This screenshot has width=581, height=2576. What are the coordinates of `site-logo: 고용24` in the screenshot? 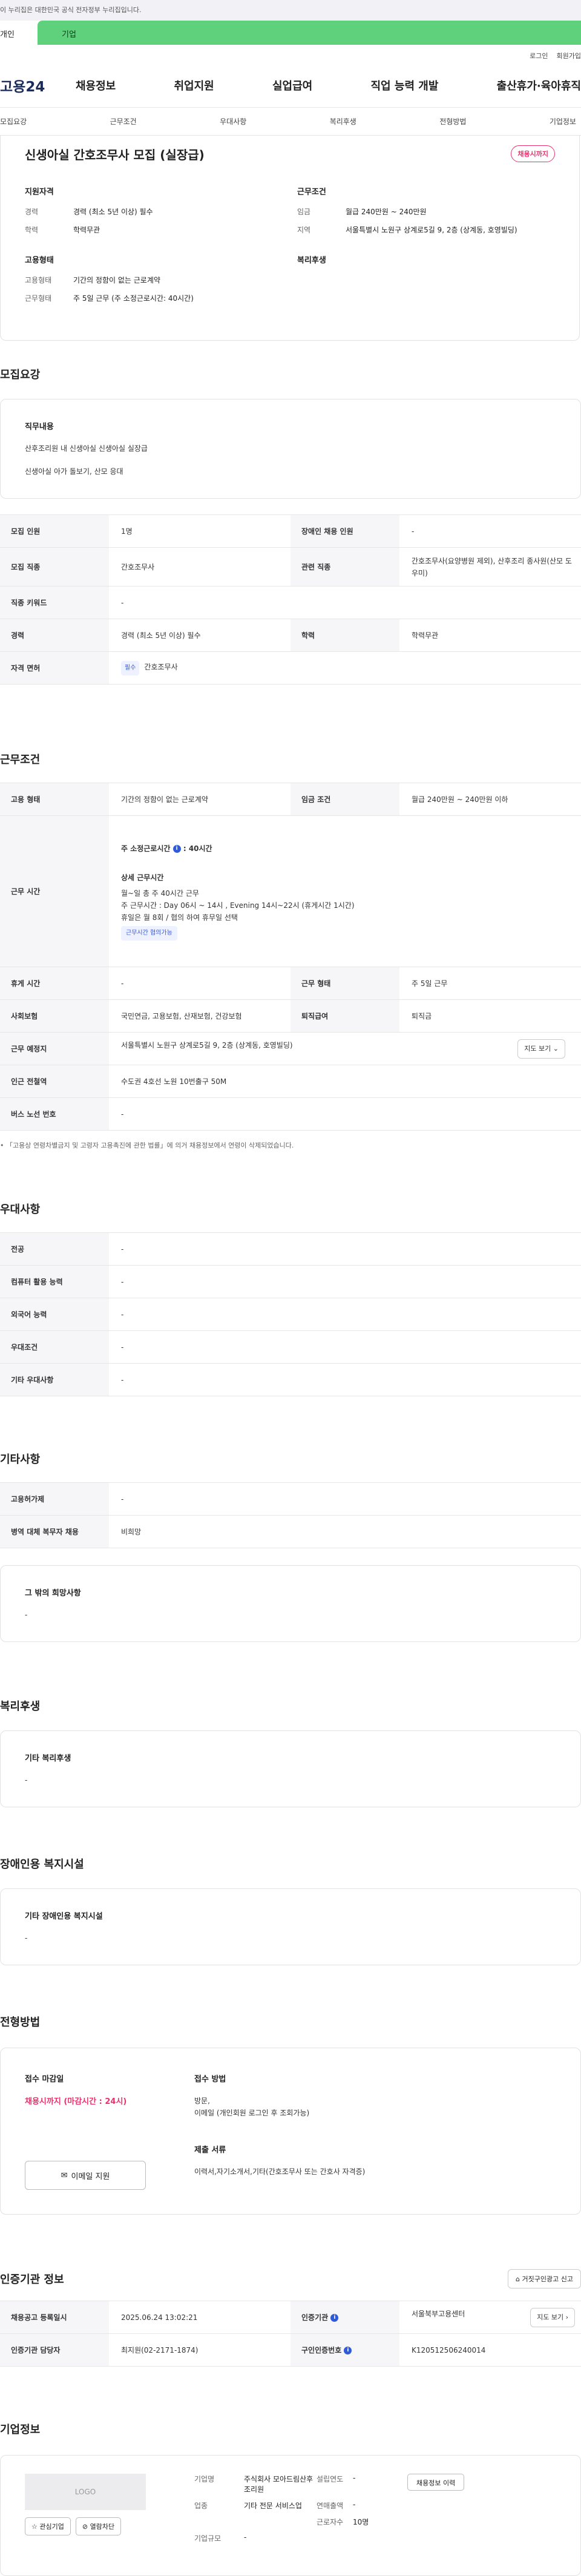 It's located at (38, 86).